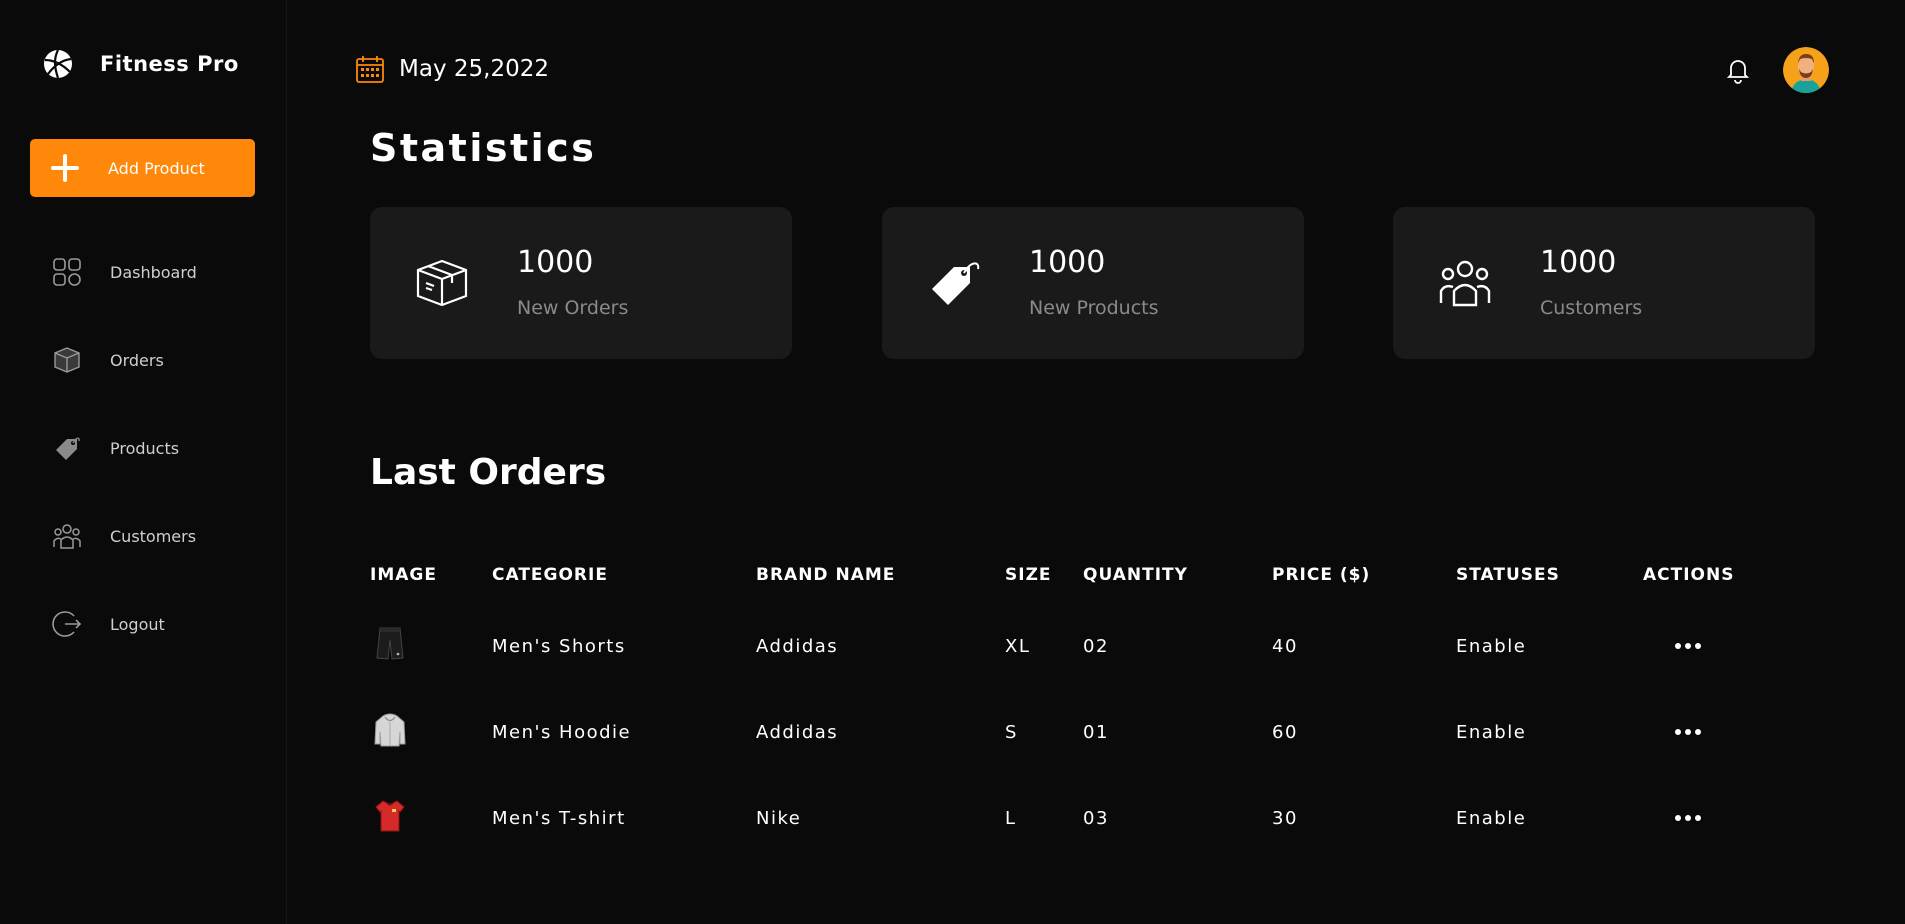  What do you see at coordinates (156, 168) in the screenshot?
I see `add-product-label: Add Product` at bounding box center [156, 168].